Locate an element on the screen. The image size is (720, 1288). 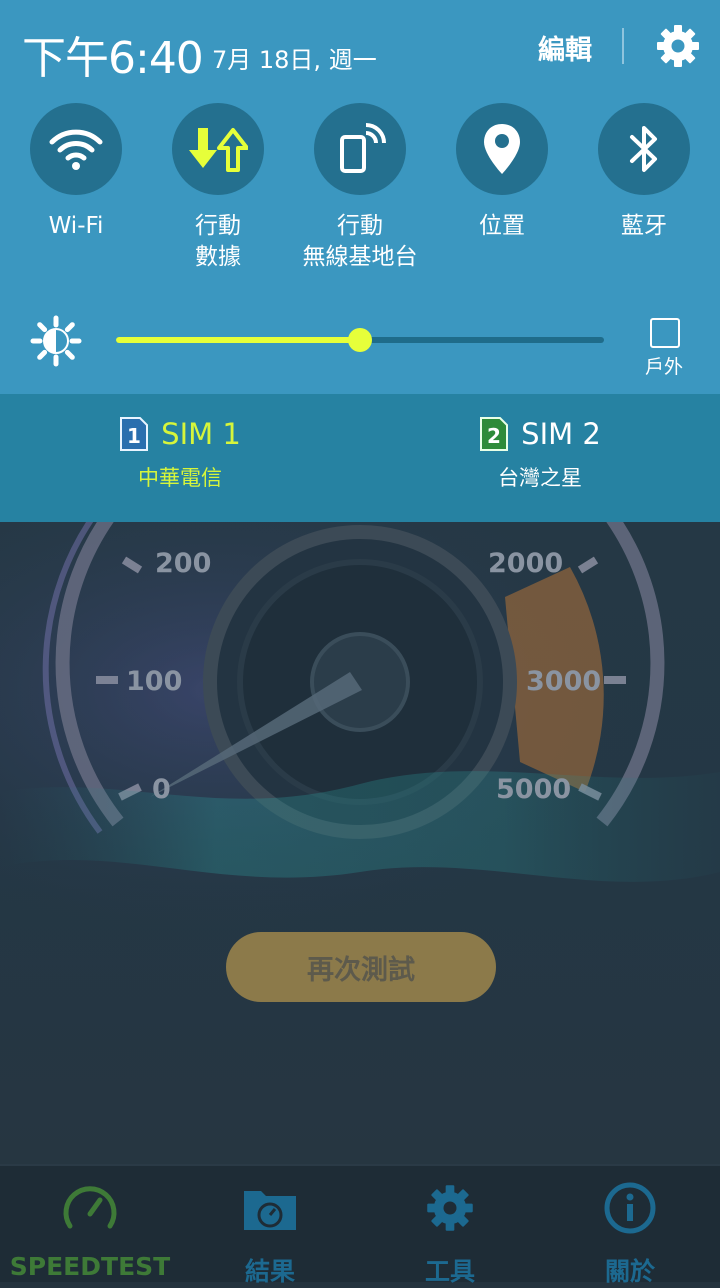
qs-wifi-label: Wi-Fi is located at coordinates (76, 226).